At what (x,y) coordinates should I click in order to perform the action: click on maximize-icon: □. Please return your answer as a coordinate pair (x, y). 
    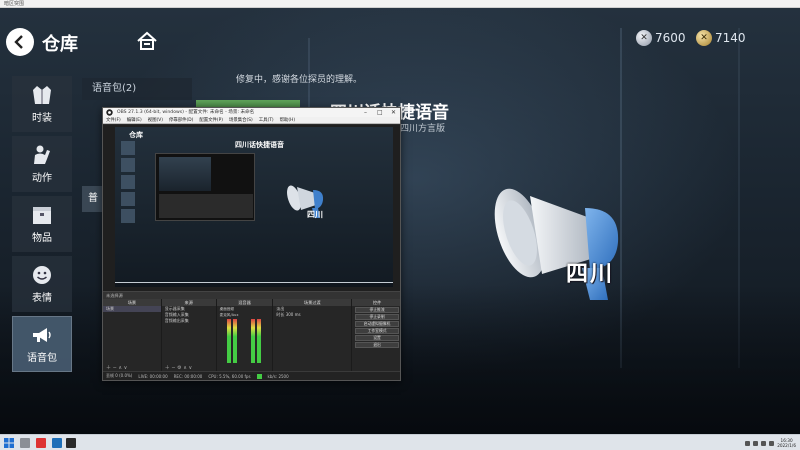
    Looking at the image, I should click on (380, 112).